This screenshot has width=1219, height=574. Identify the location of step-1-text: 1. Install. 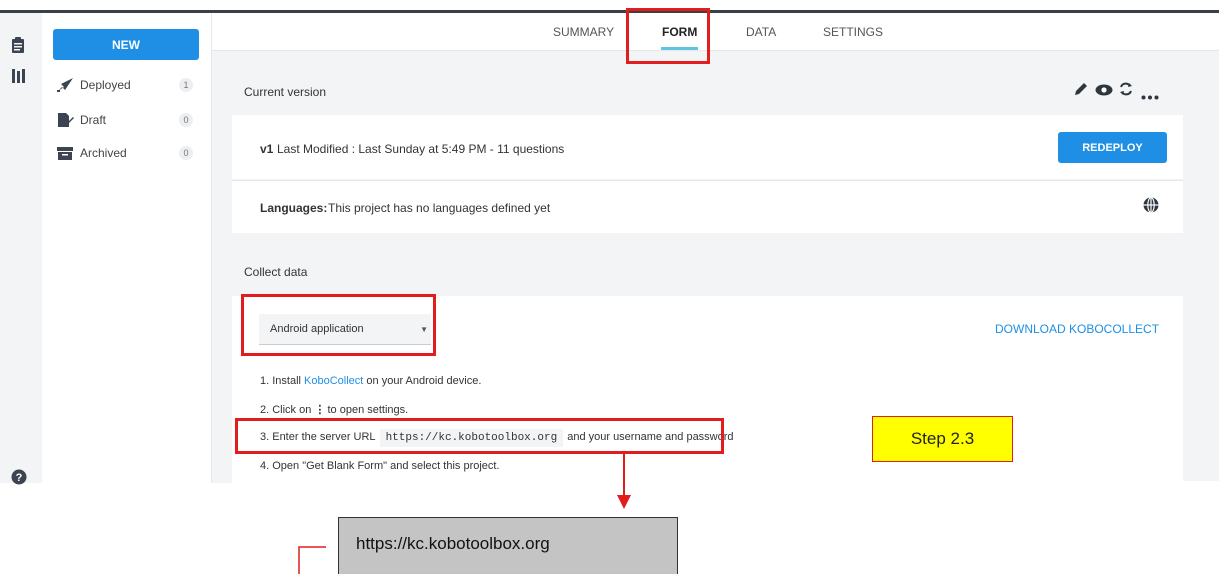
(280, 381).